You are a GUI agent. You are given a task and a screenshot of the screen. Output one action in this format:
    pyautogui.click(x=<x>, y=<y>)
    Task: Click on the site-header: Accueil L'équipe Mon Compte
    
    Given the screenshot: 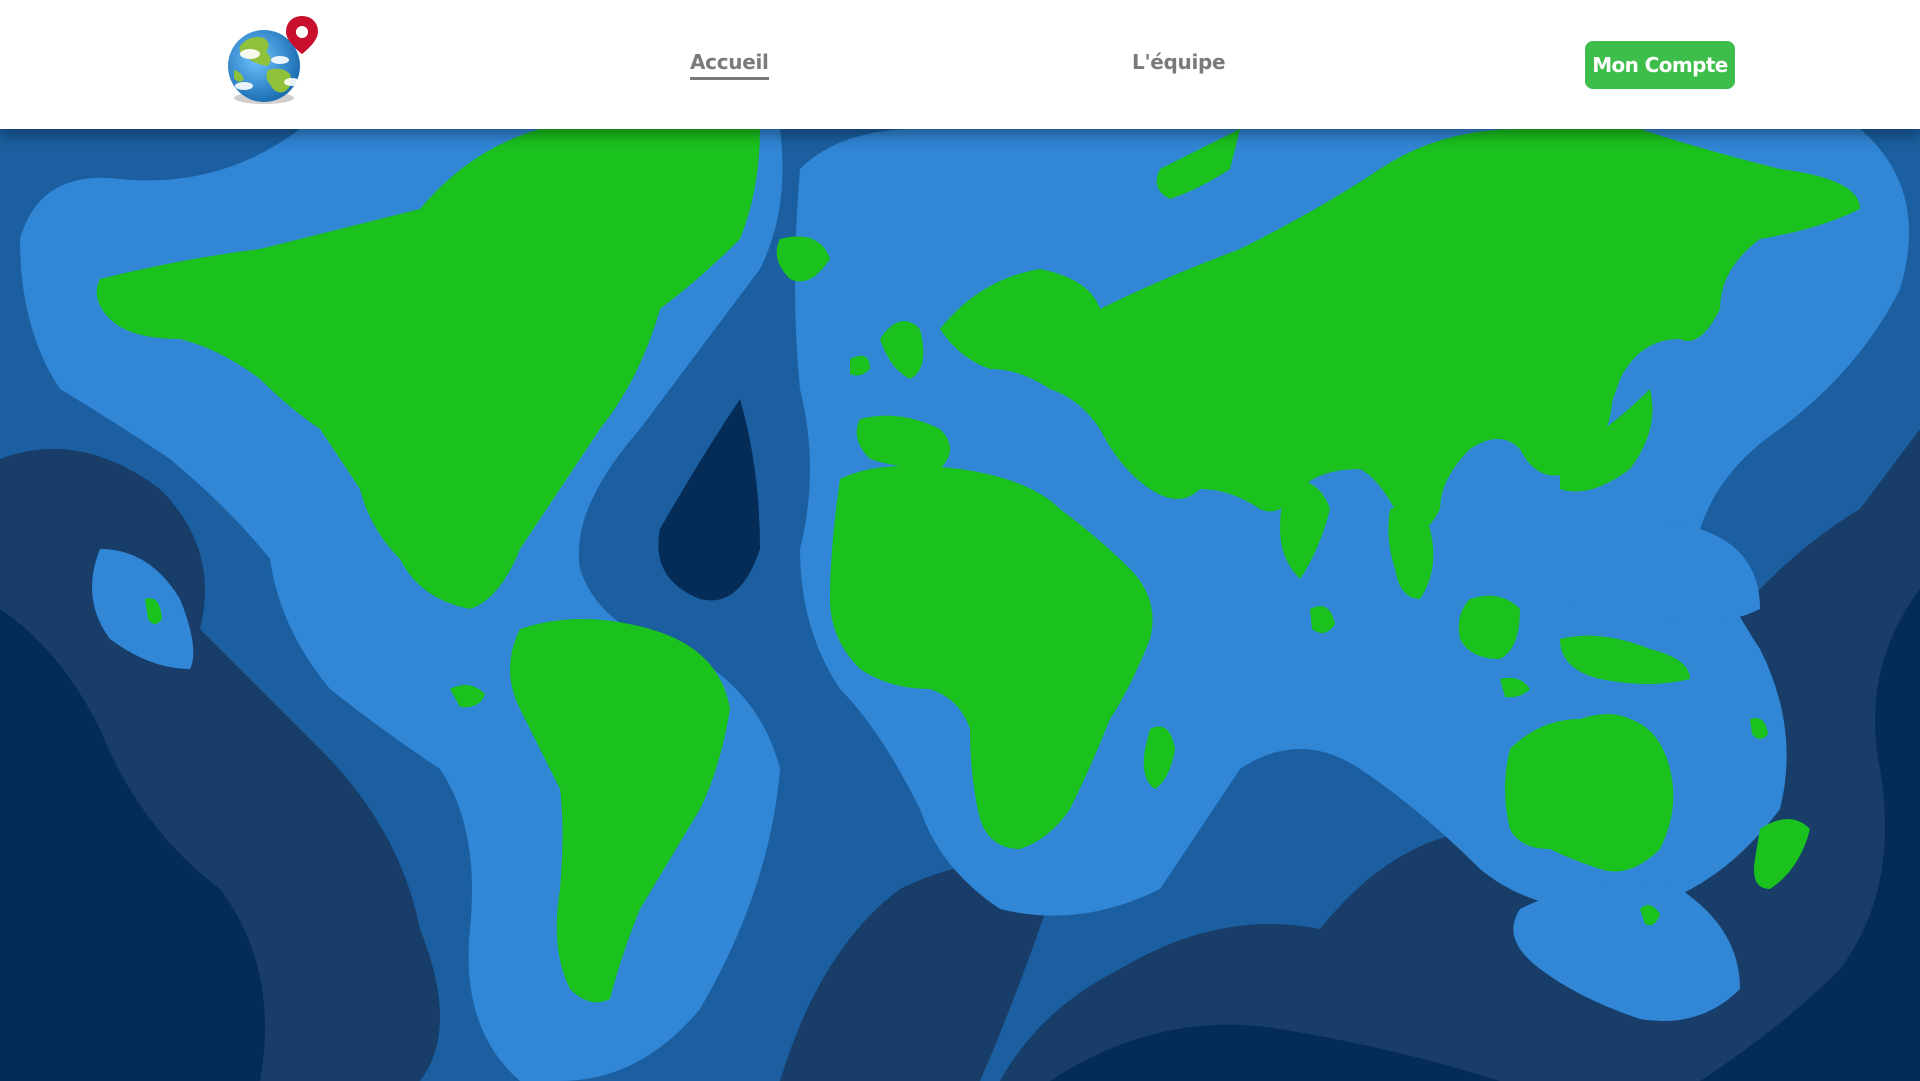 What is the action you would take?
    pyautogui.click(x=960, y=64)
    